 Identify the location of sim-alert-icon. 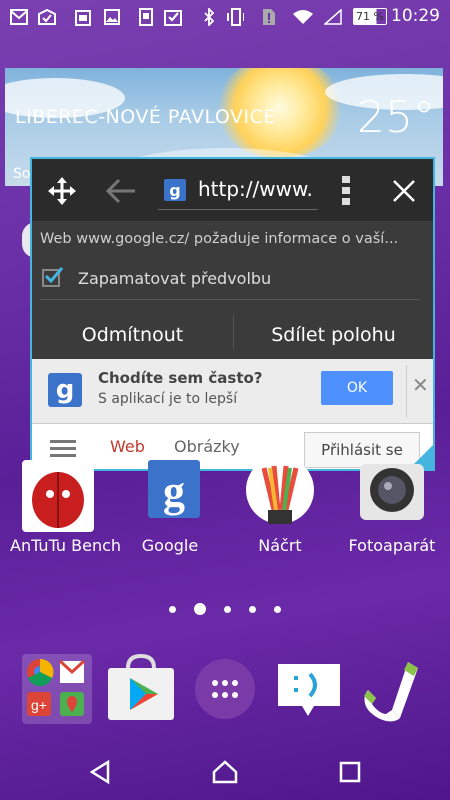
(269, 17).